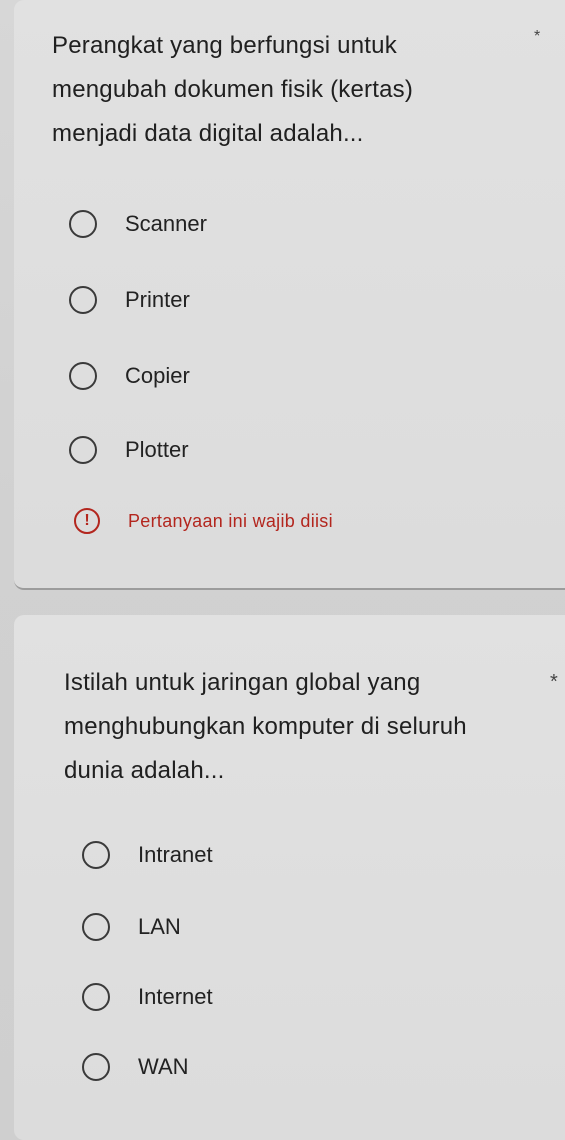 The height and width of the screenshot is (1140, 565). I want to click on option-plotter: Plotter, so click(129, 450).